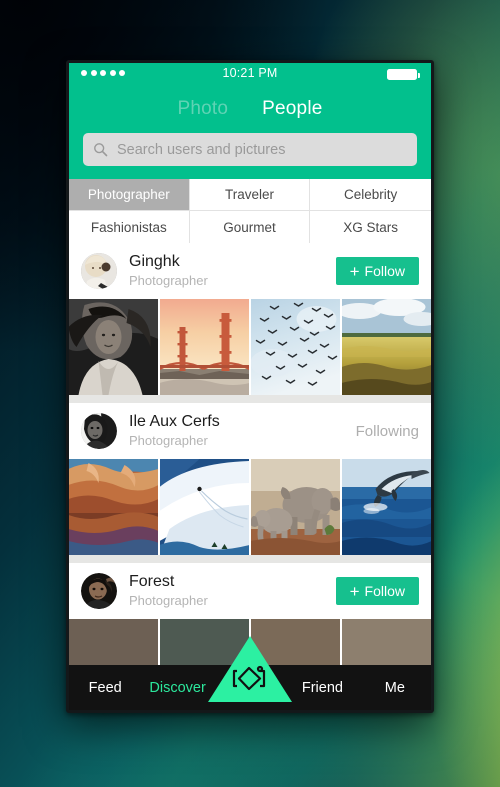 This screenshot has width=500, height=787. I want to click on user-header: Ile Aux Cerfs Photographer Following, so click(250, 431).